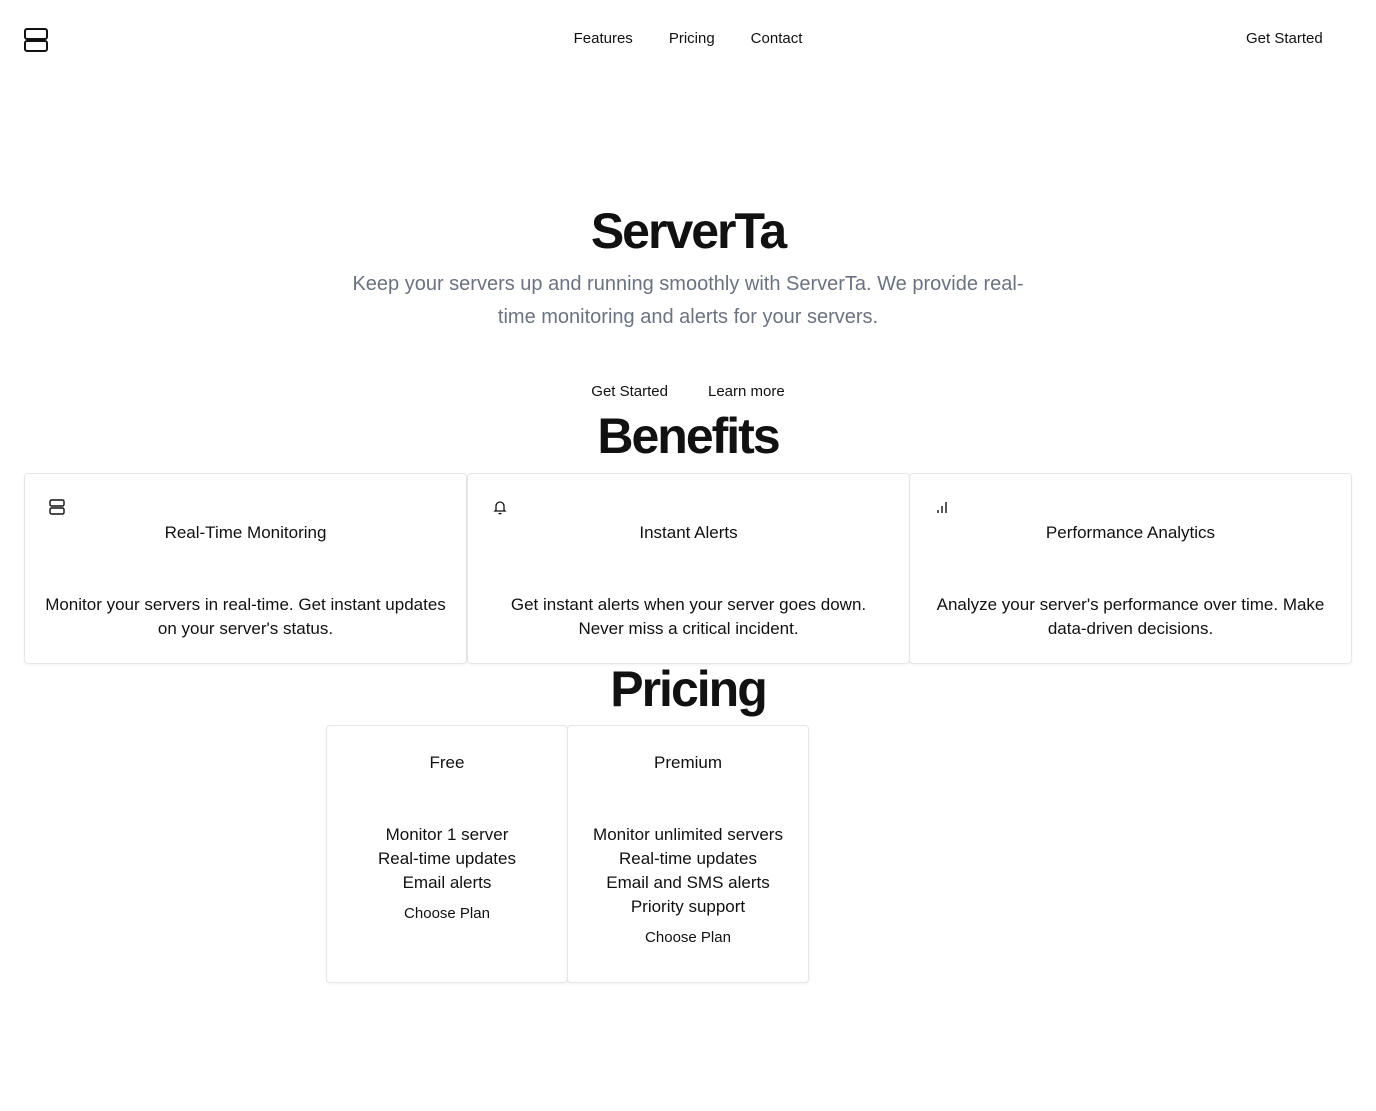 Image resolution: width=1376 pixels, height=1111 pixels. Describe the element at coordinates (629, 391) in the screenshot. I see `hero-get-started-button: Get Started` at that location.